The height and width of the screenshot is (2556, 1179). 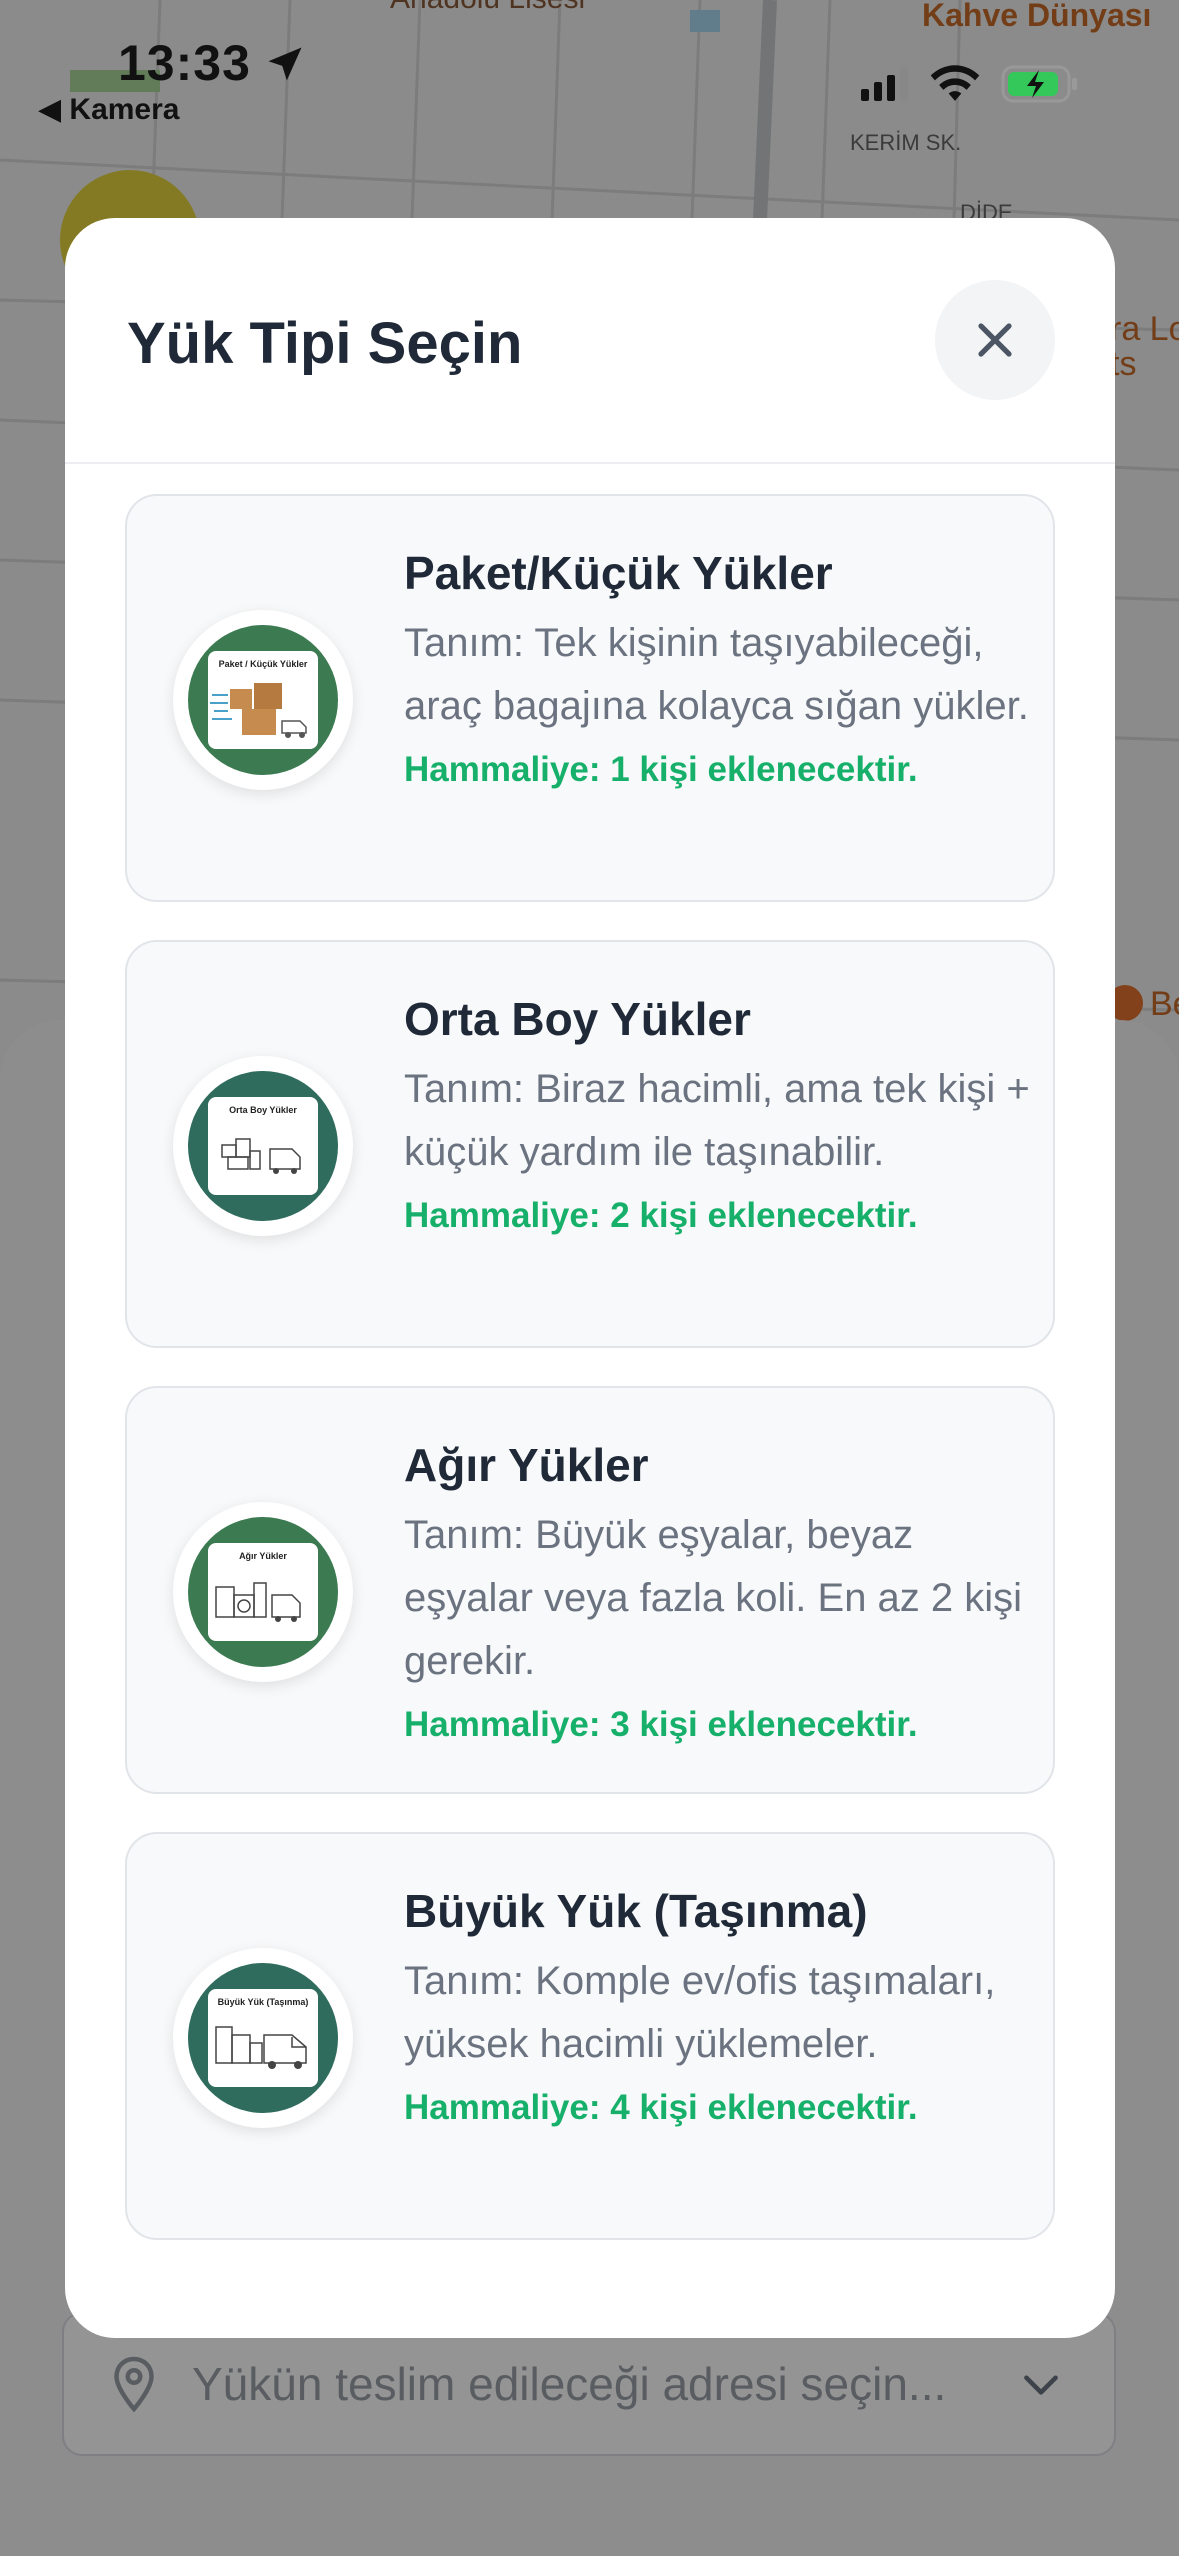 What do you see at coordinates (590, 341) in the screenshot?
I see `modal-header: Yük Tipi Seçin` at bounding box center [590, 341].